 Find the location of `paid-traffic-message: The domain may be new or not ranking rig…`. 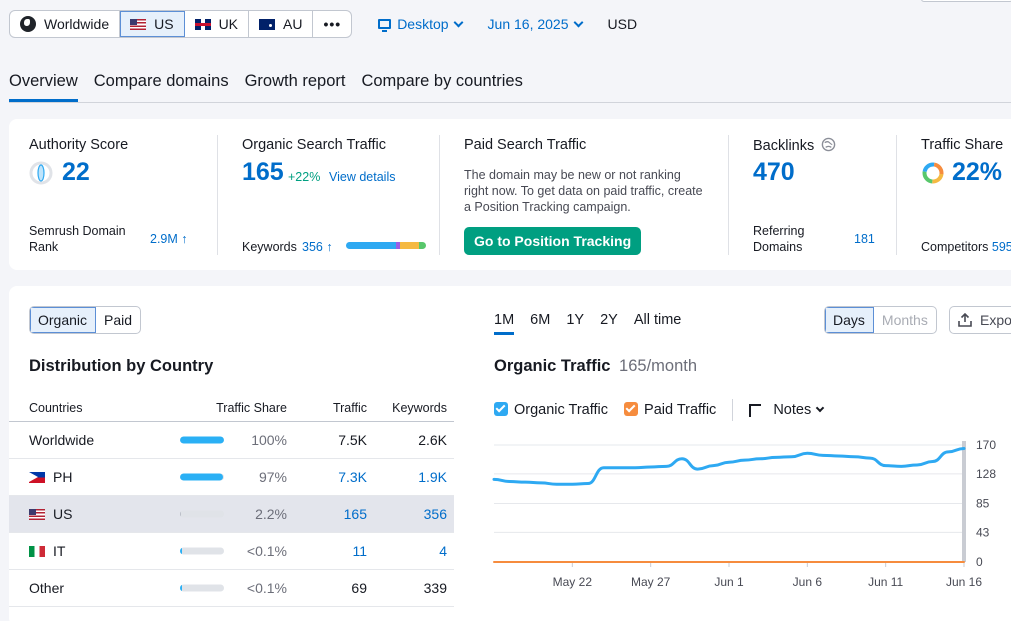

paid-traffic-message: The domain may be new or not ranking rig… is located at coordinates (583, 191).